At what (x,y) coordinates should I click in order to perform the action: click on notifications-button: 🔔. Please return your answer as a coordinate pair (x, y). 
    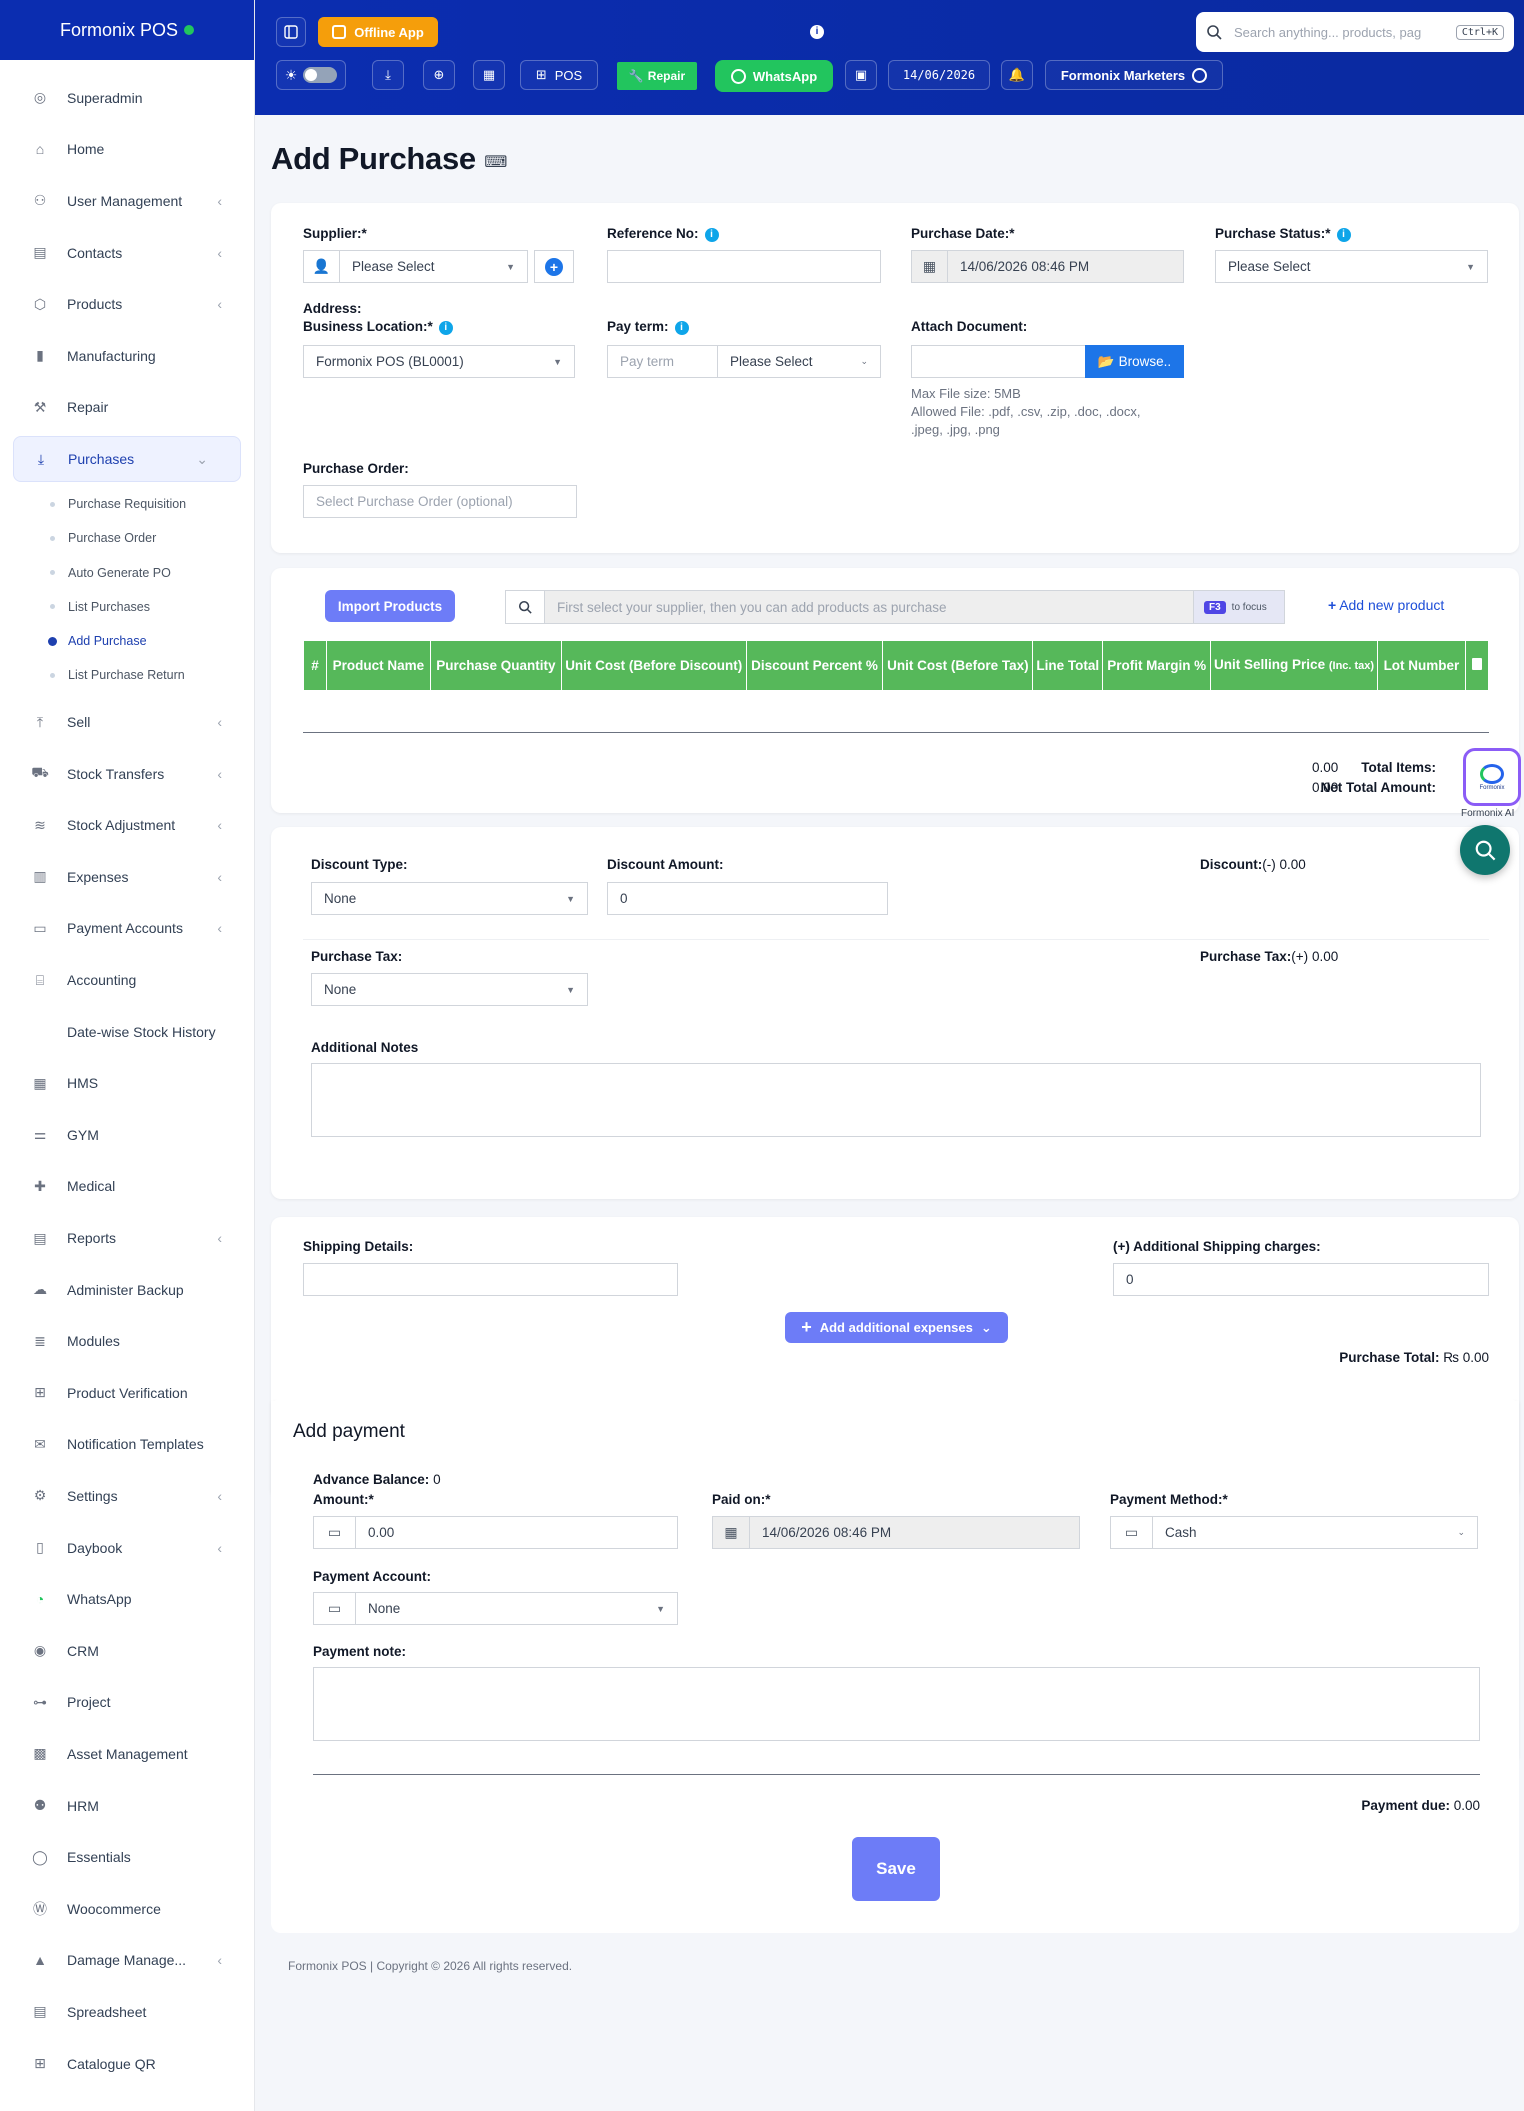
    Looking at the image, I should click on (1017, 75).